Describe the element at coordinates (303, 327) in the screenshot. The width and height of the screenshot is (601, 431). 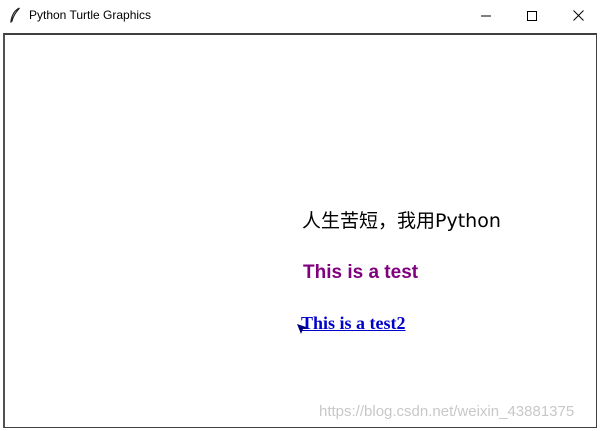
I see `turtle-arrow-icon` at that location.